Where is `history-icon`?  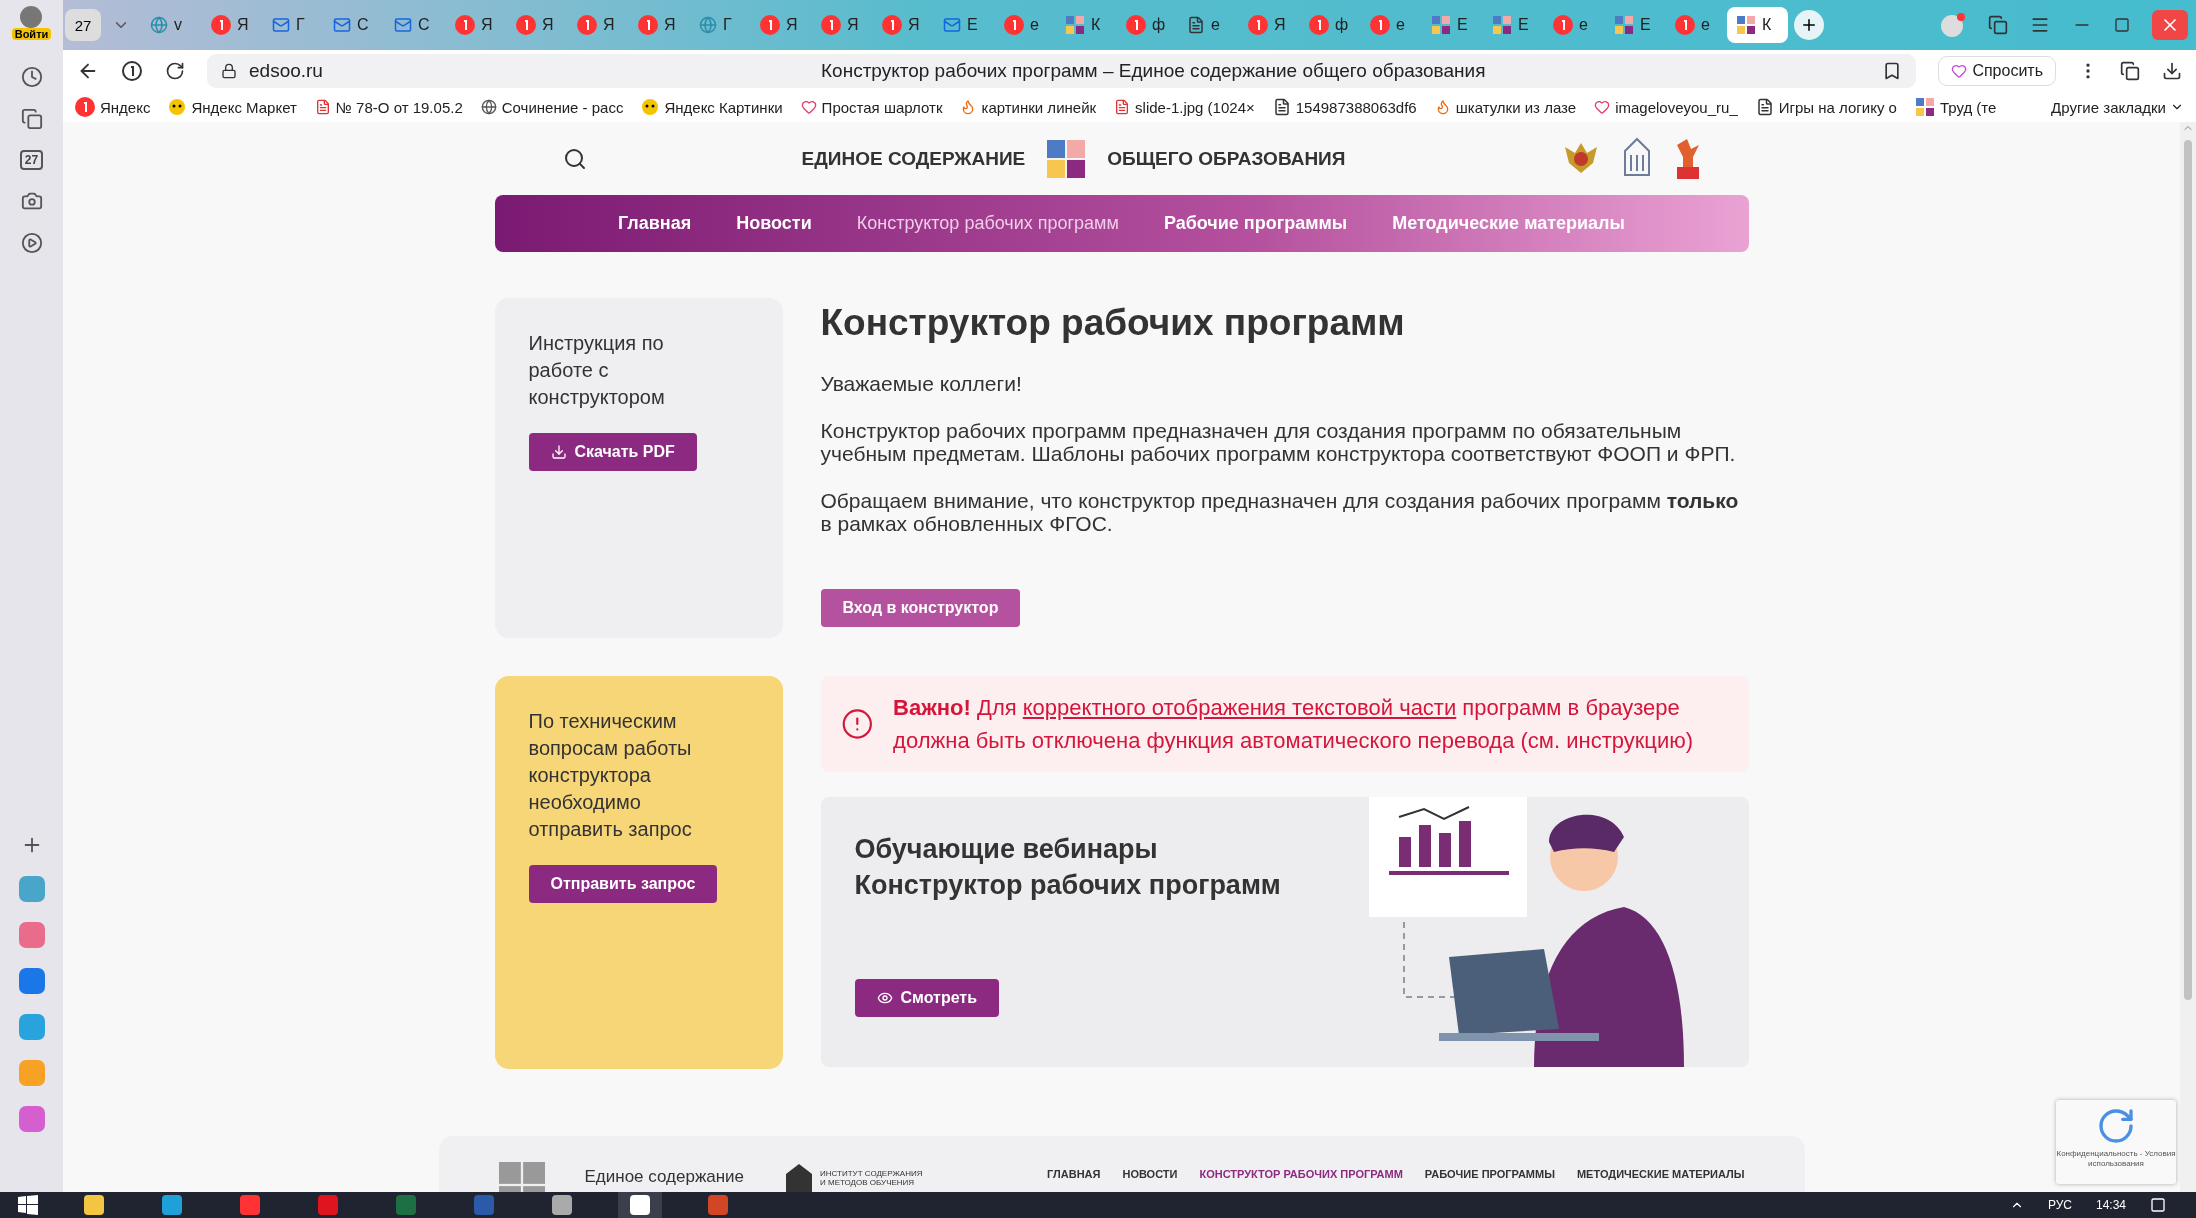 history-icon is located at coordinates (31, 77).